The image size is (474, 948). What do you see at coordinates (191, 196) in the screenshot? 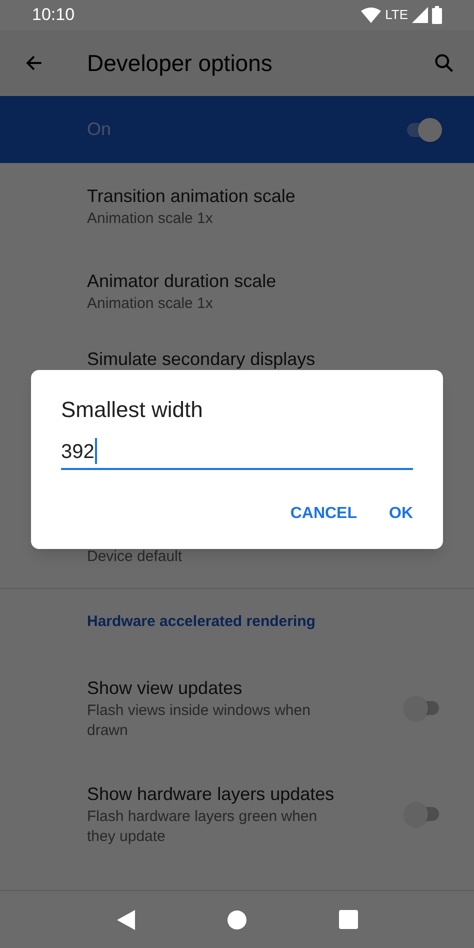
I see `setting-title: Transition animation scale` at bounding box center [191, 196].